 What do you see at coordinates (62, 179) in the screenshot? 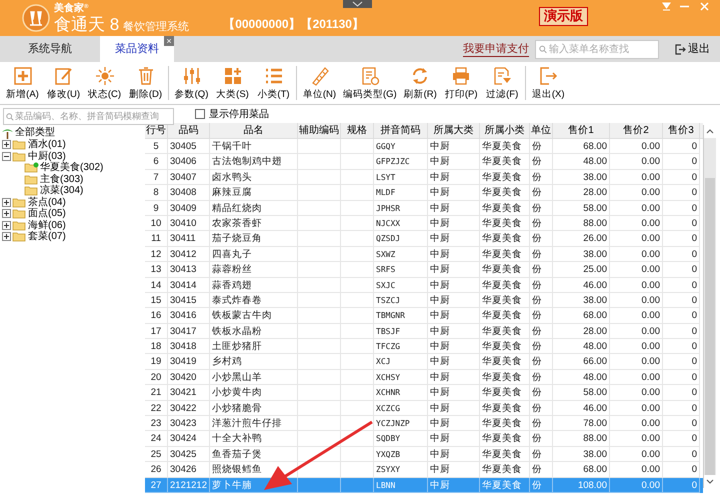
I see `tree-item: 主食(303)` at bounding box center [62, 179].